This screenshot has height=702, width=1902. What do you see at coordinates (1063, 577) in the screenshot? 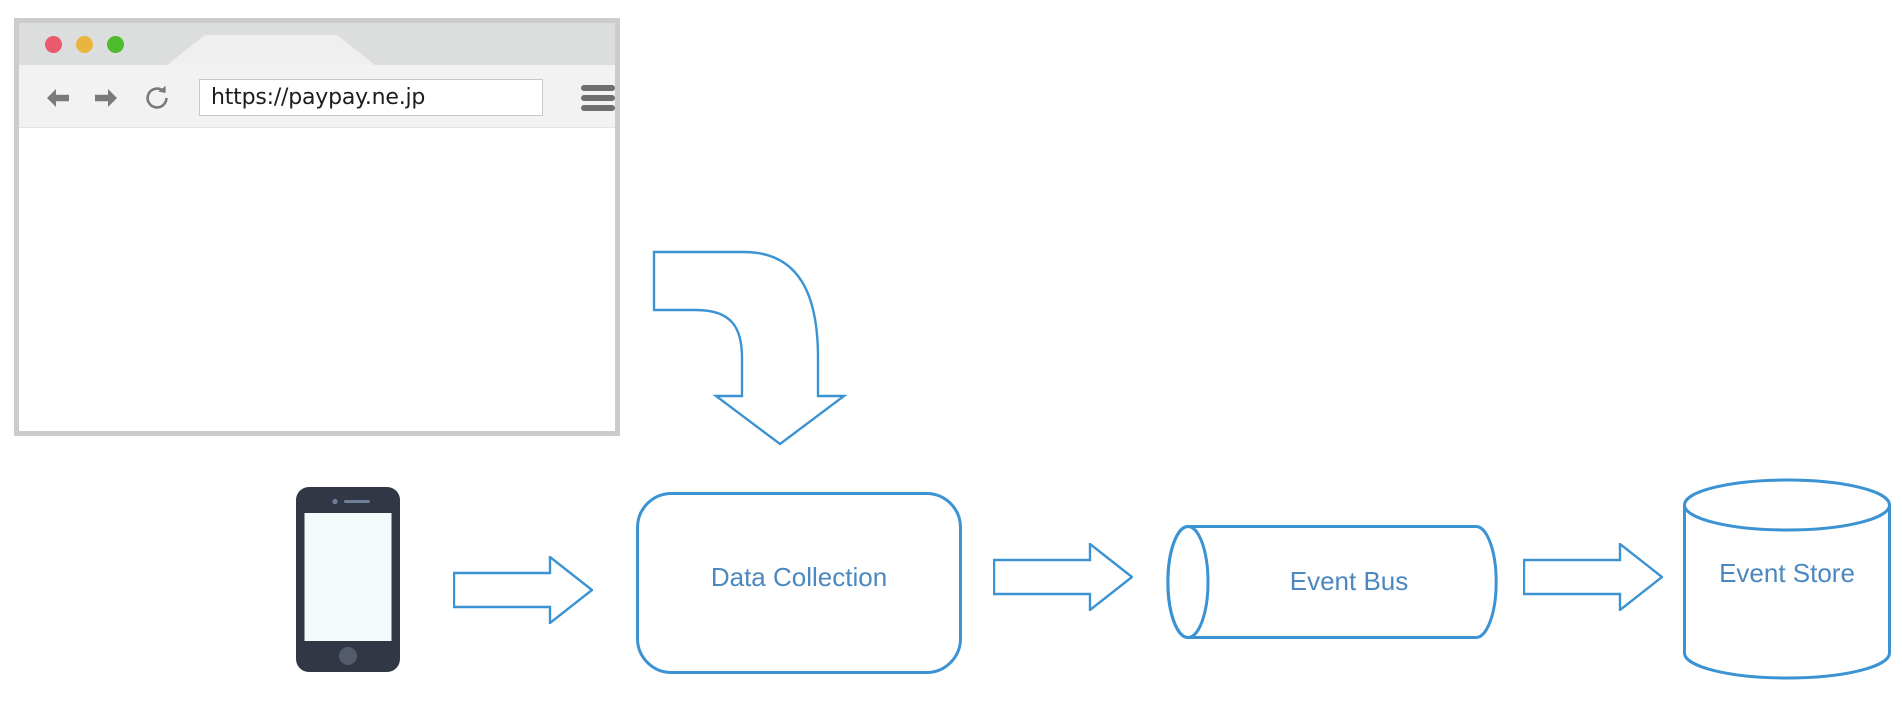
I see `arrow-data-collection-to-event-bus` at bounding box center [1063, 577].